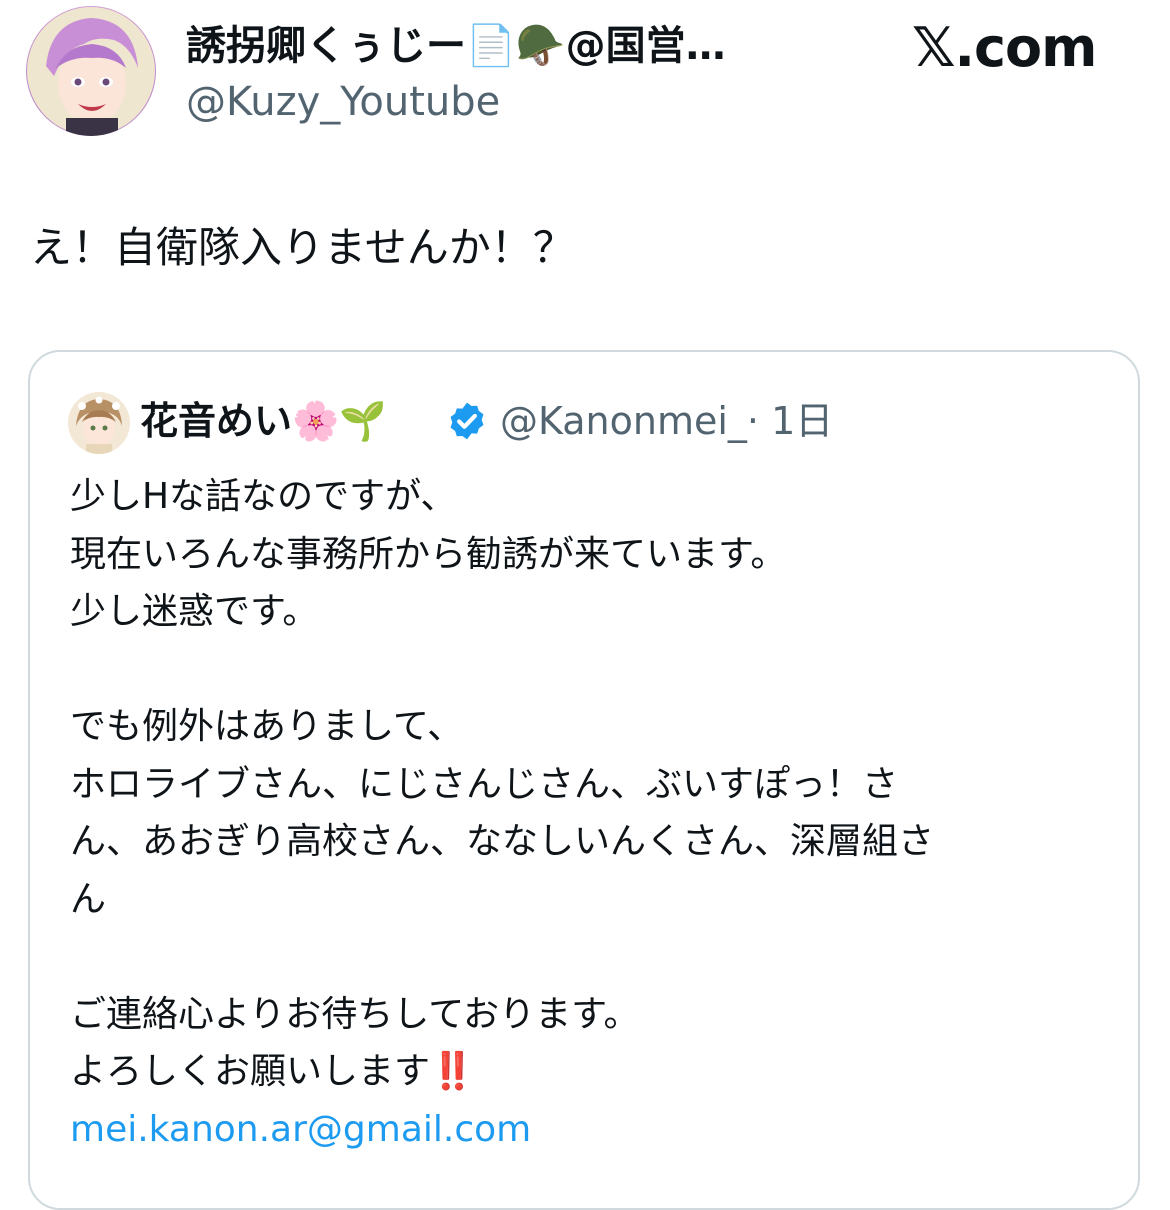 Image resolution: width=1170 pixels, height=1210 pixels. I want to click on quoted-text-line: 少し迷惑です。, so click(194, 611).